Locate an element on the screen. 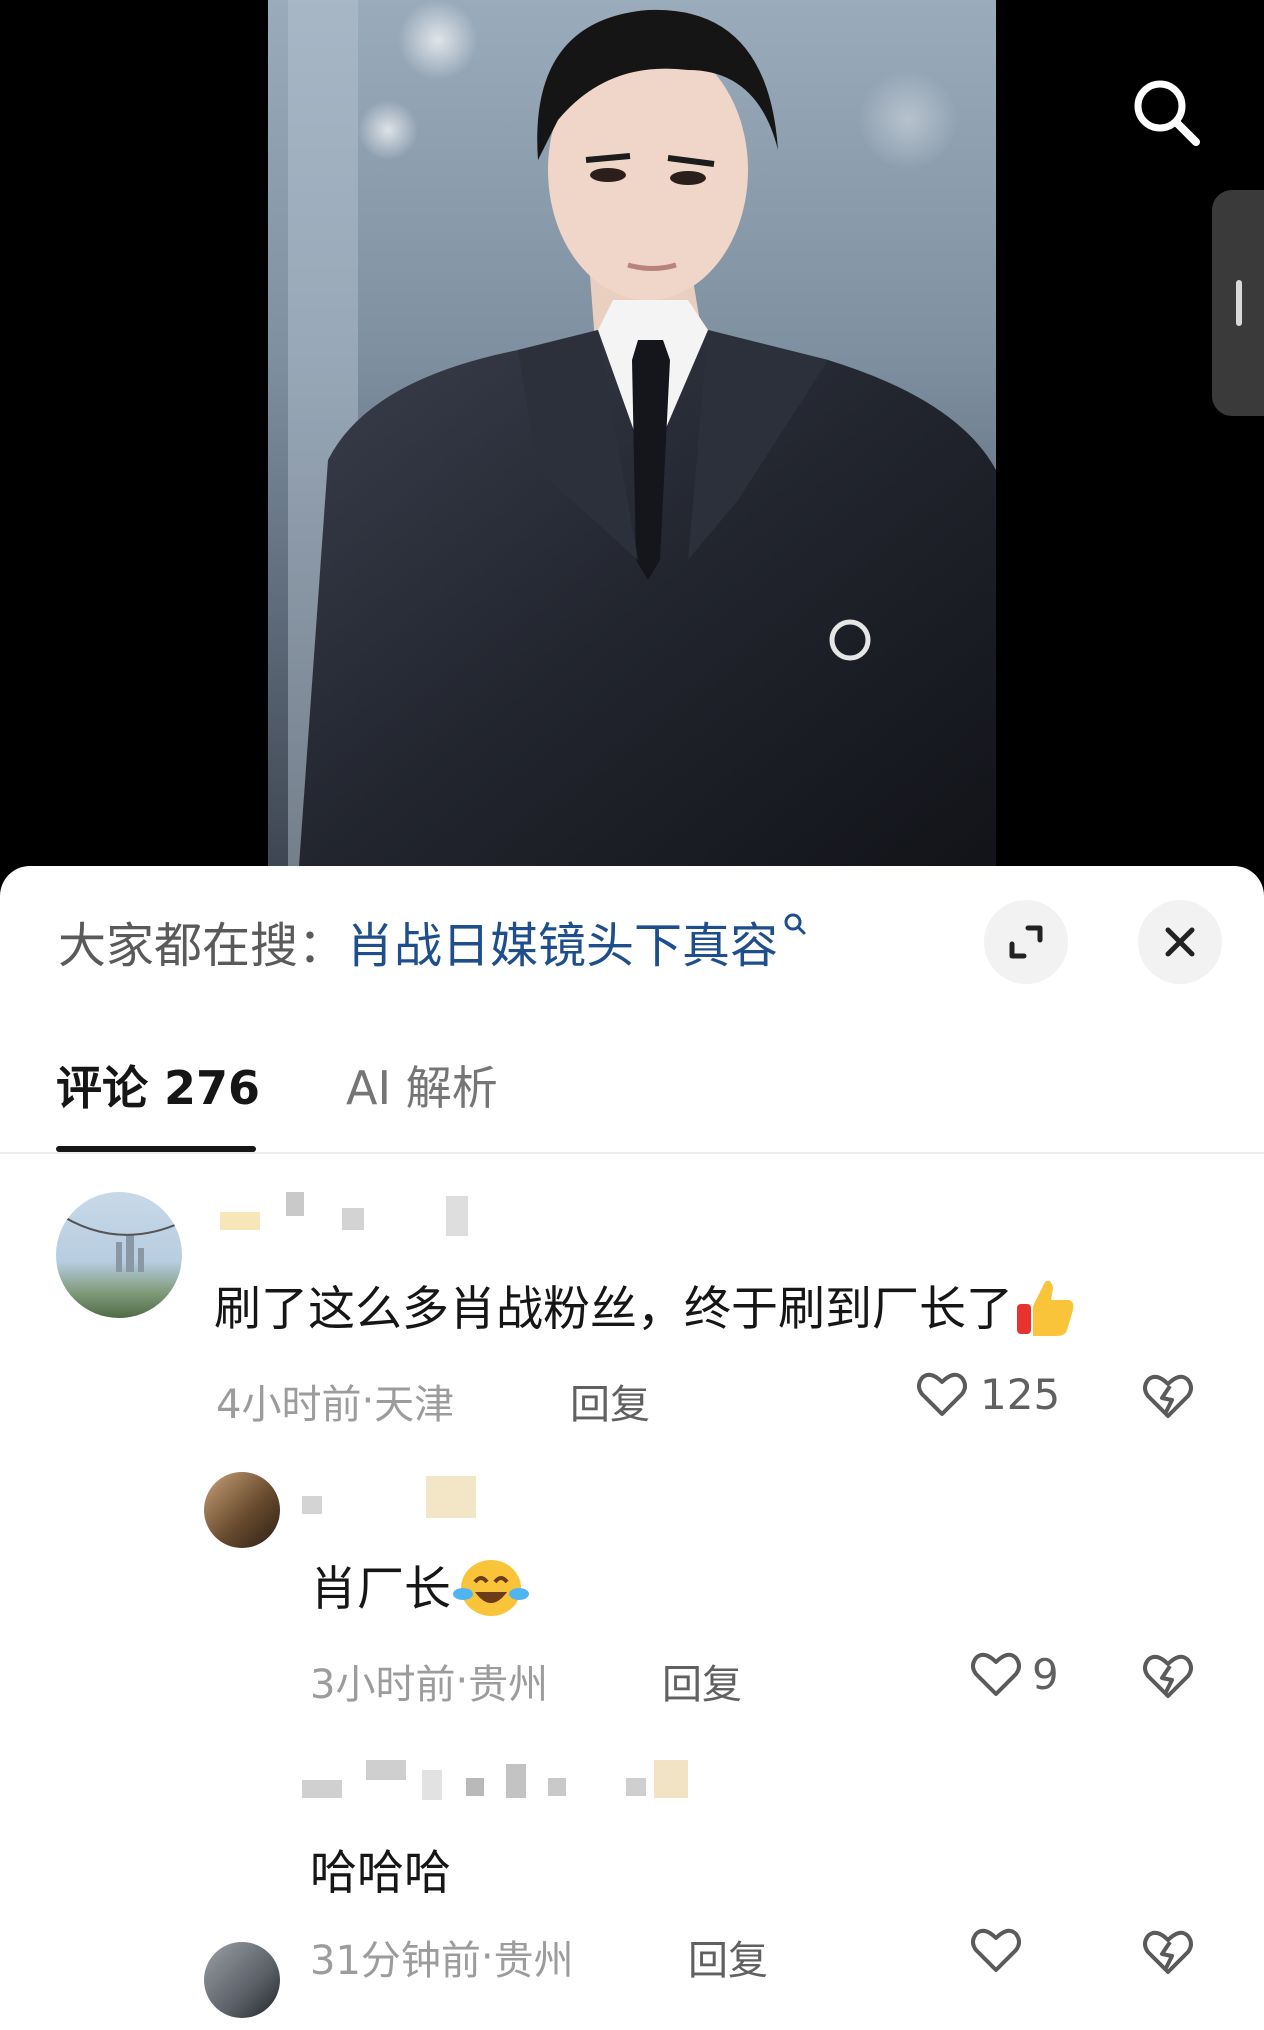  reply-text: 肖厂长 is located at coordinates (420, 1592).